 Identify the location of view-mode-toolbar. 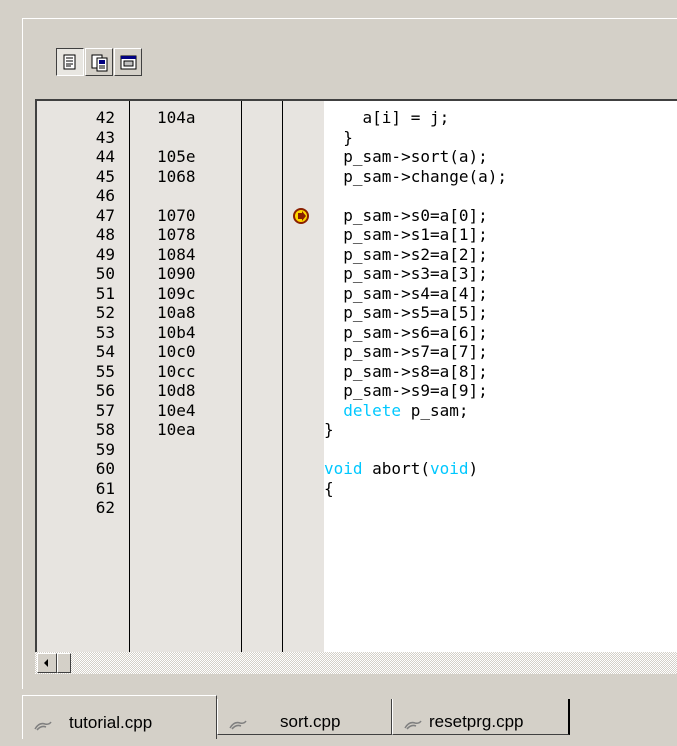
(352, 62).